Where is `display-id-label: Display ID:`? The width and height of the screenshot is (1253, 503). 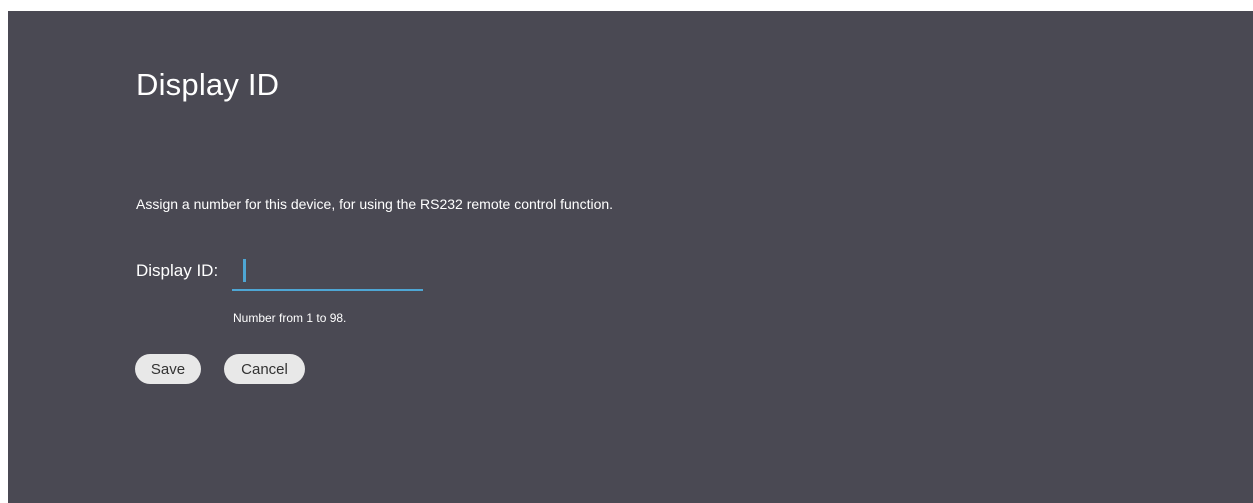 display-id-label: Display ID: is located at coordinates (177, 270).